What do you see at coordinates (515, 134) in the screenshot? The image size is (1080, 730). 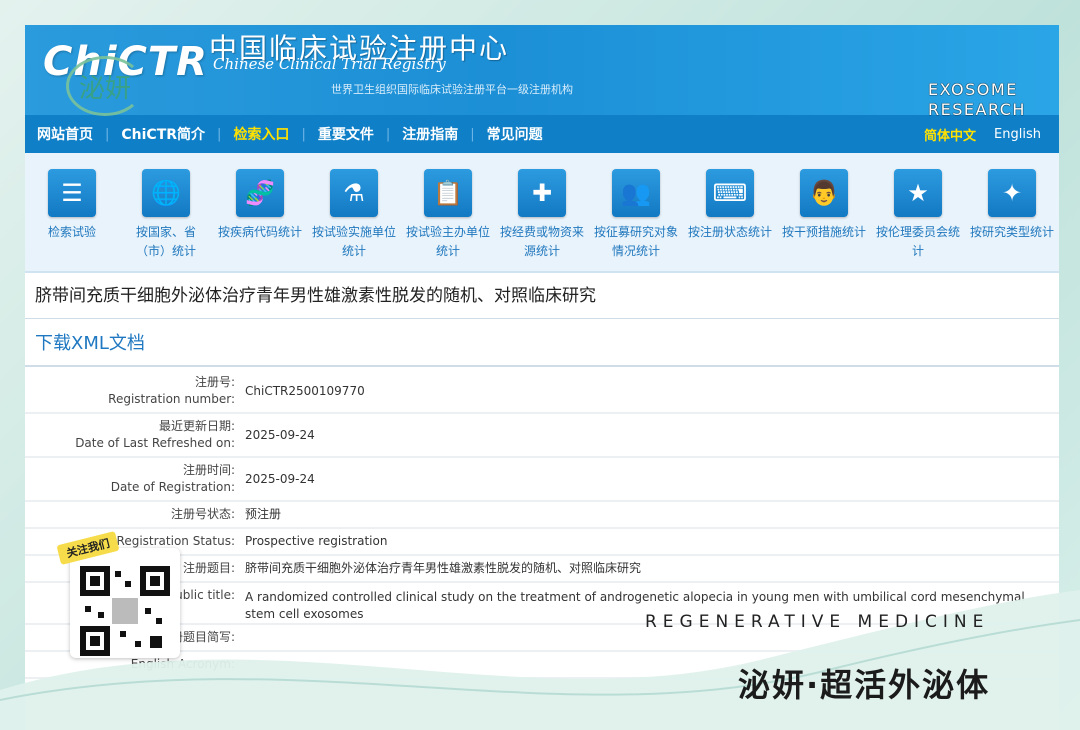 I see `nav-item: 常见问题` at bounding box center [515, 134].